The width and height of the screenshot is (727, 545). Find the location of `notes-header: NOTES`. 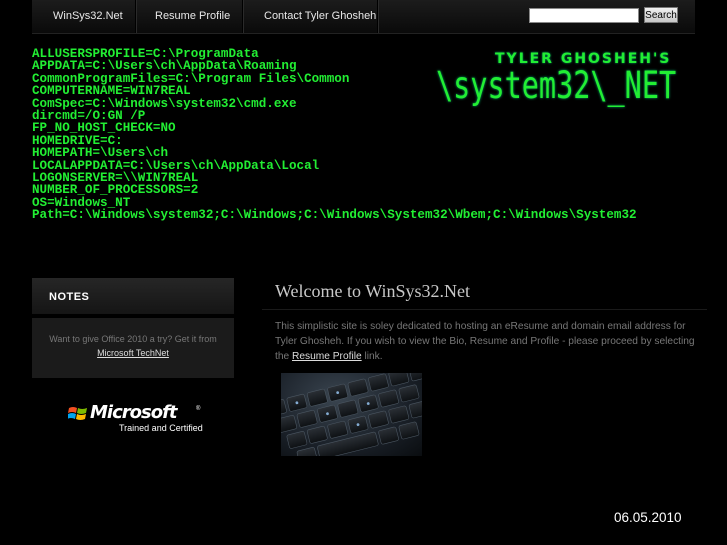

notes-header: NOTES is located at coordinates (133, 296).